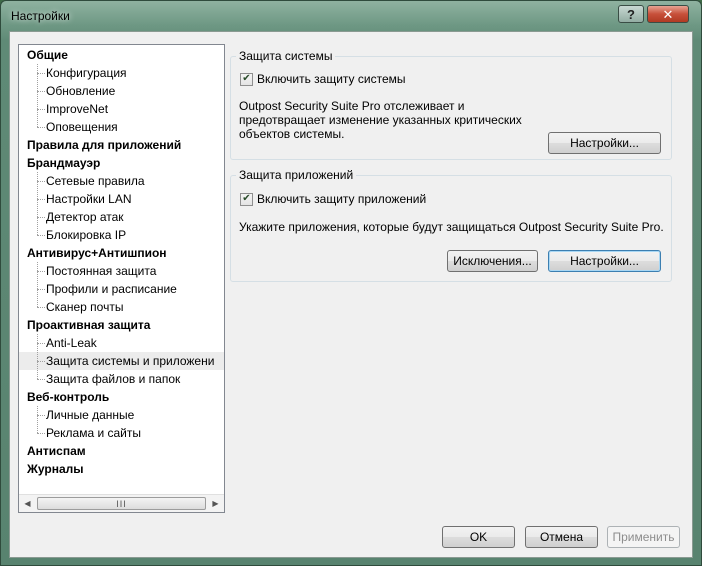 The width and height of the screenshot is (702, 566). What do you see at coordinates (59, 163) in the screenshot?
I see `tree-category: Брандмауэр` at bounding box center [59, 163].